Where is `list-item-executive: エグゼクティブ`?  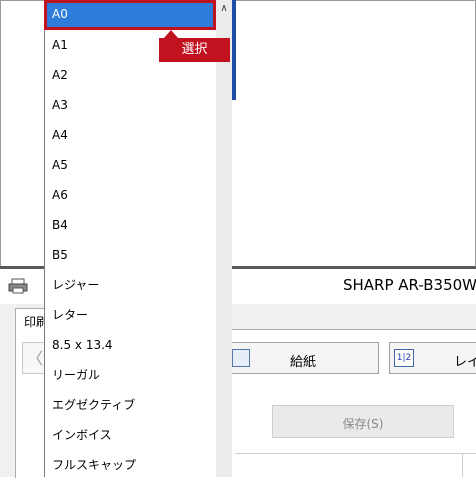 list-item-executive: エグゼクティブ is located at coordinates (131, 405).